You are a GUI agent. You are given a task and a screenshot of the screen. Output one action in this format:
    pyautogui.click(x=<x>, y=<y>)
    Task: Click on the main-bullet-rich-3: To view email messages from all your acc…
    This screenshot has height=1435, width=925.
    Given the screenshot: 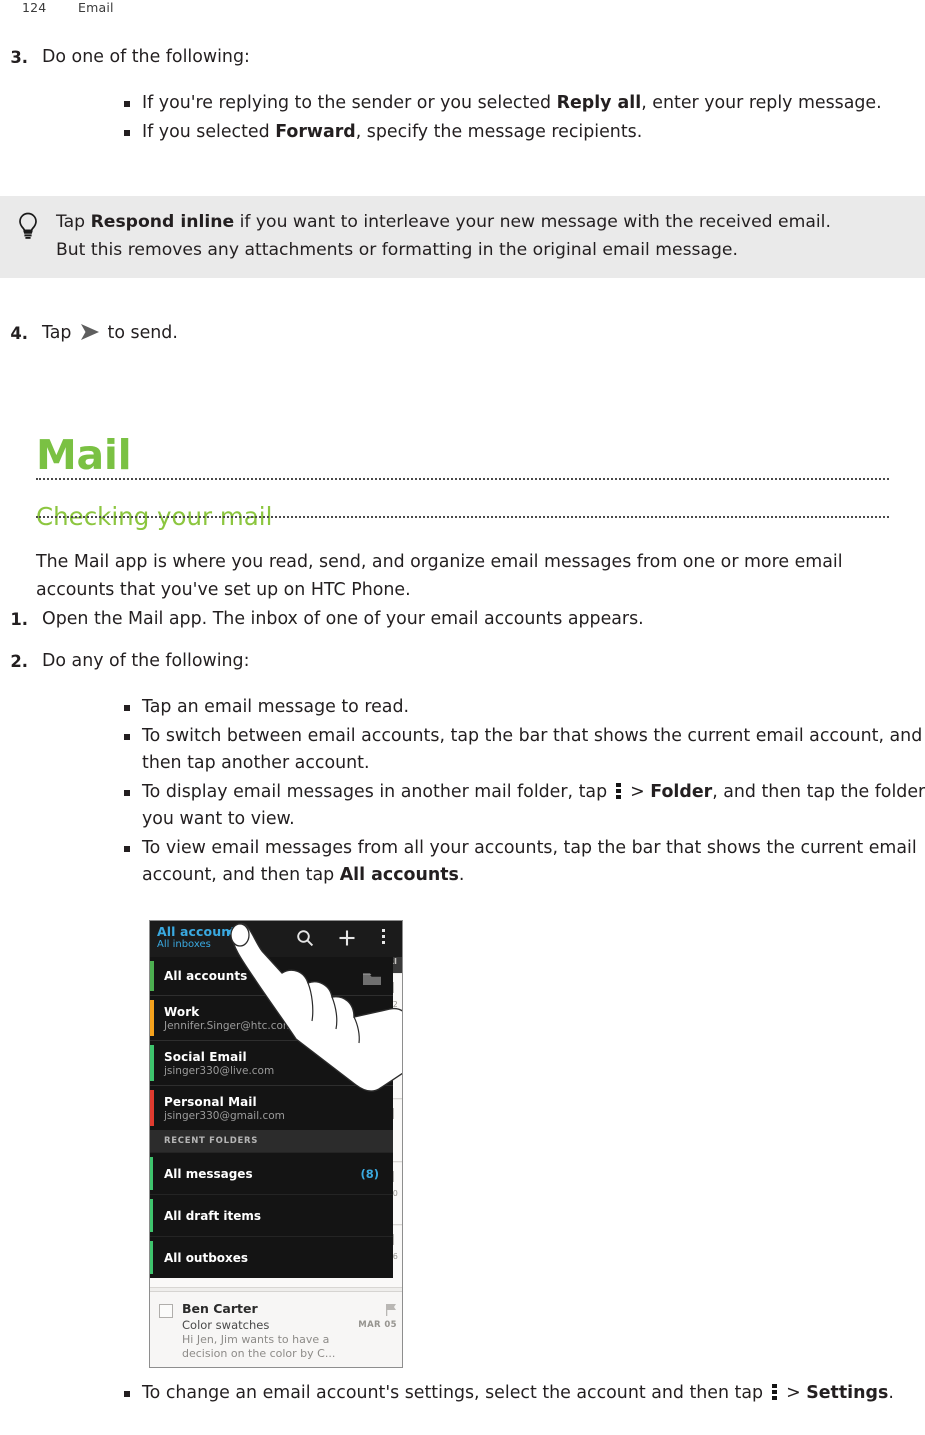 What is the action you would take?
    pyautogui.click(x=529, y=861)
    